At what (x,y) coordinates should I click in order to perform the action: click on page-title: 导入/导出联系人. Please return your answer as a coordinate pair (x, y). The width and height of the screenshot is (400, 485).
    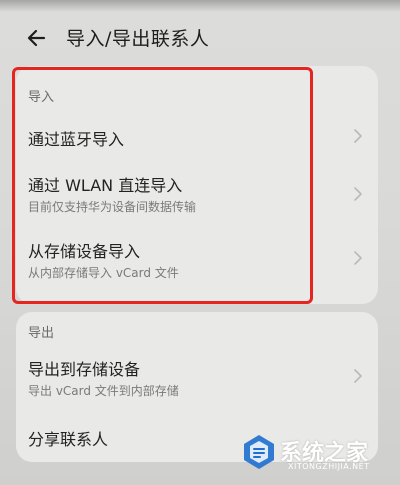
    Looking at the image, I should click on (138, 39).